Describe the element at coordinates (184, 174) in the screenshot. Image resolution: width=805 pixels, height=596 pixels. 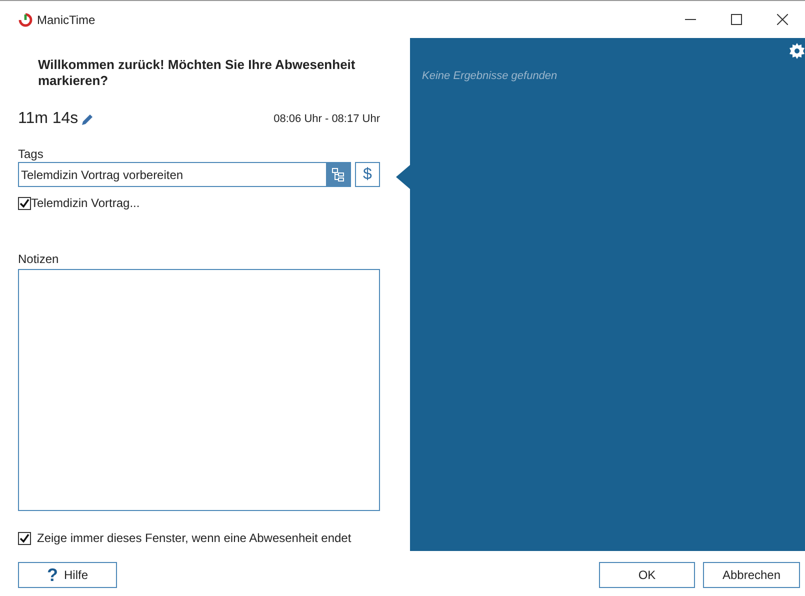
I see `tags-field: Telemdizin Vortrag vorbereiten` at that location.